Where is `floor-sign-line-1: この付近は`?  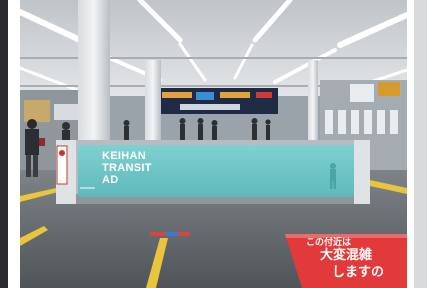
floor-sign-line-1: この付近は is located at coordinates (329, 243).